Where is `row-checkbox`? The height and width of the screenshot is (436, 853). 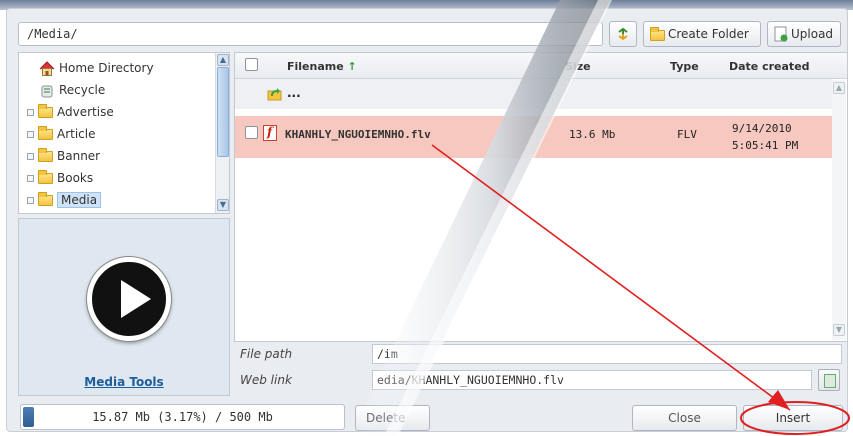 row-checkbox is located at coordinates (251, 132).